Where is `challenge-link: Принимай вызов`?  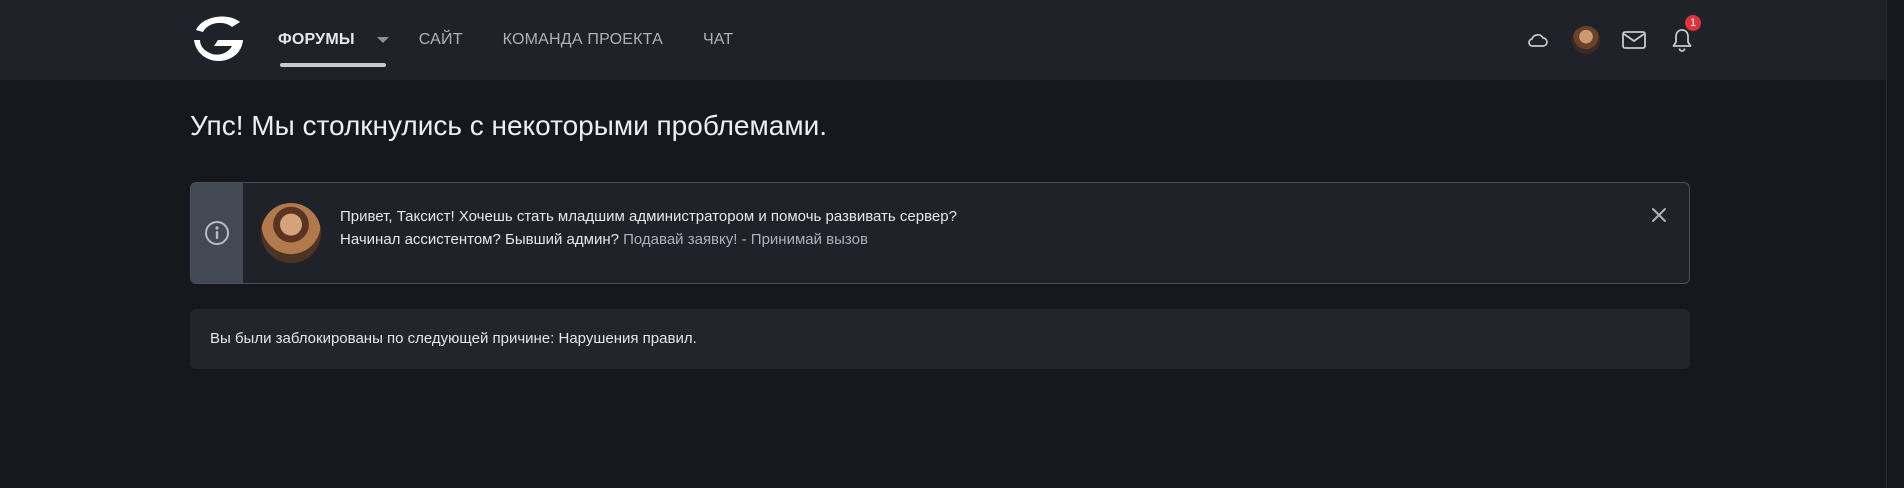 challenge-link: Принимай вызов is located at coordinates (809, 239).